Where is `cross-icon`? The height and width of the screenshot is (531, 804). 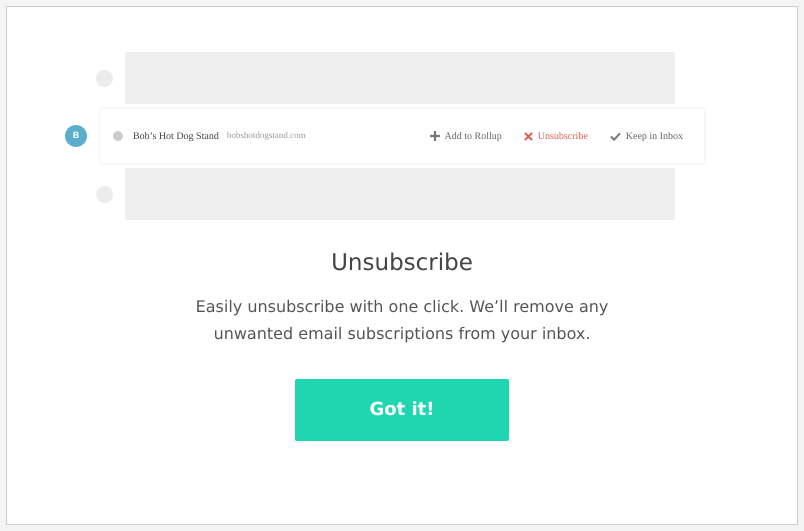
cross-icon is located at coordinates (528, 136).